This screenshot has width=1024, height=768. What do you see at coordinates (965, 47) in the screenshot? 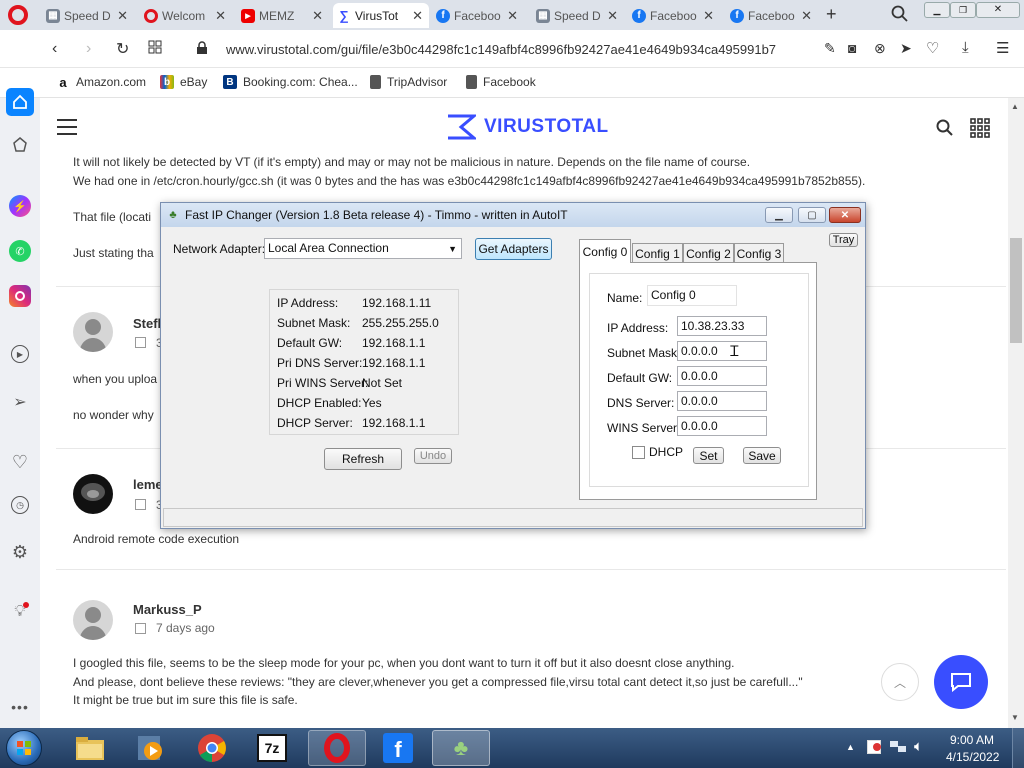
I see `download-icon: ⤓` at bounding box center [965, 47].